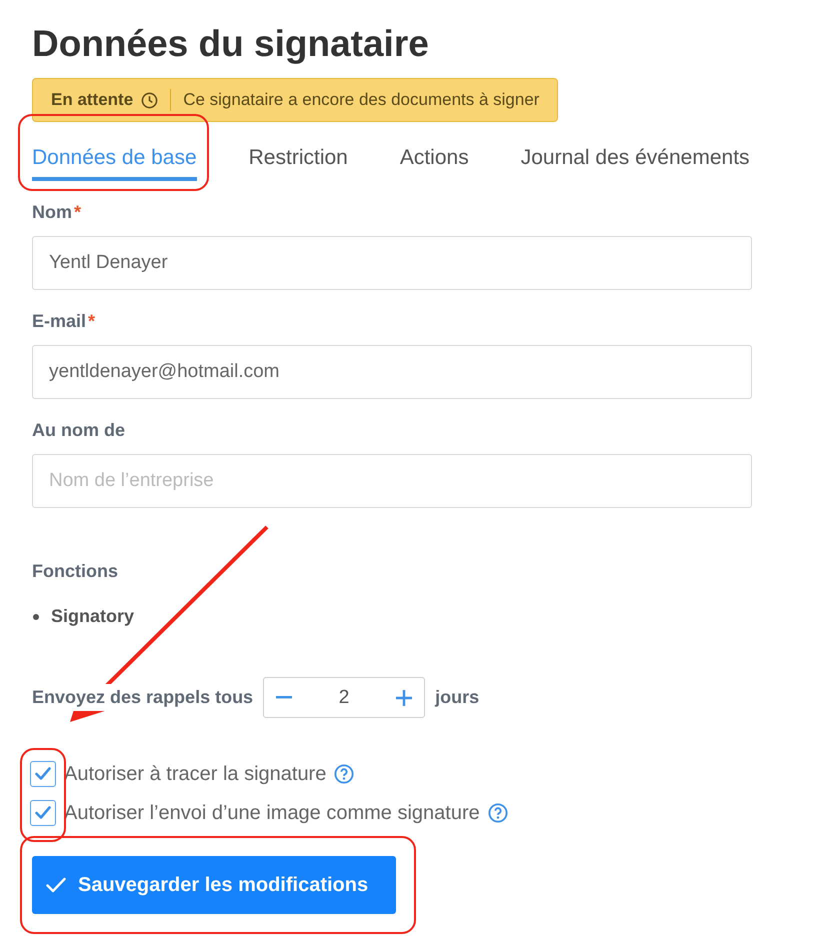 The image size is (820, 950). I want to click on option-label: Autoriser à tracer la signature, so click(195, 774).